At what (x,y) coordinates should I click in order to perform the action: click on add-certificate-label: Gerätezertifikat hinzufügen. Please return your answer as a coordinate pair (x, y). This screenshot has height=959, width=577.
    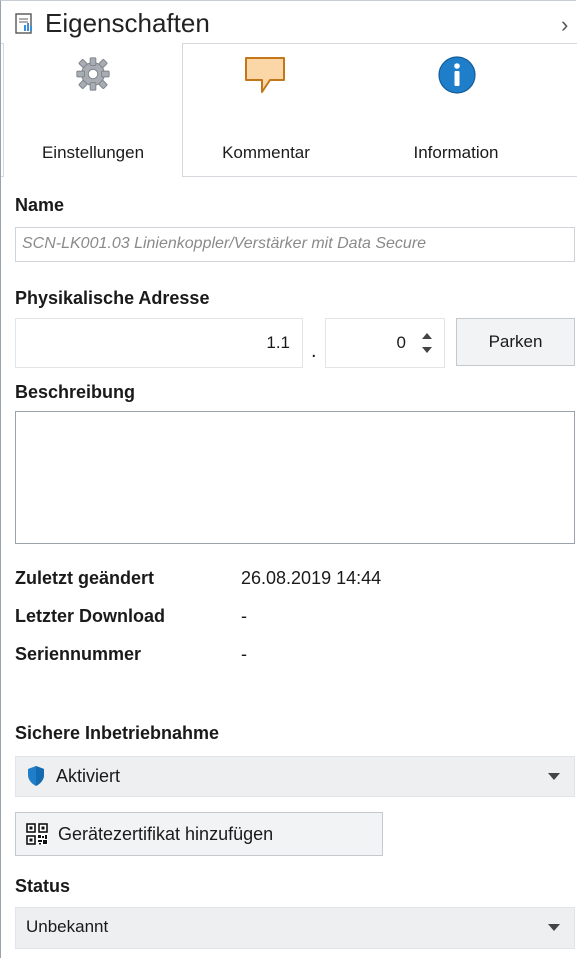
    Looking at the image, I should click on (166, 834).